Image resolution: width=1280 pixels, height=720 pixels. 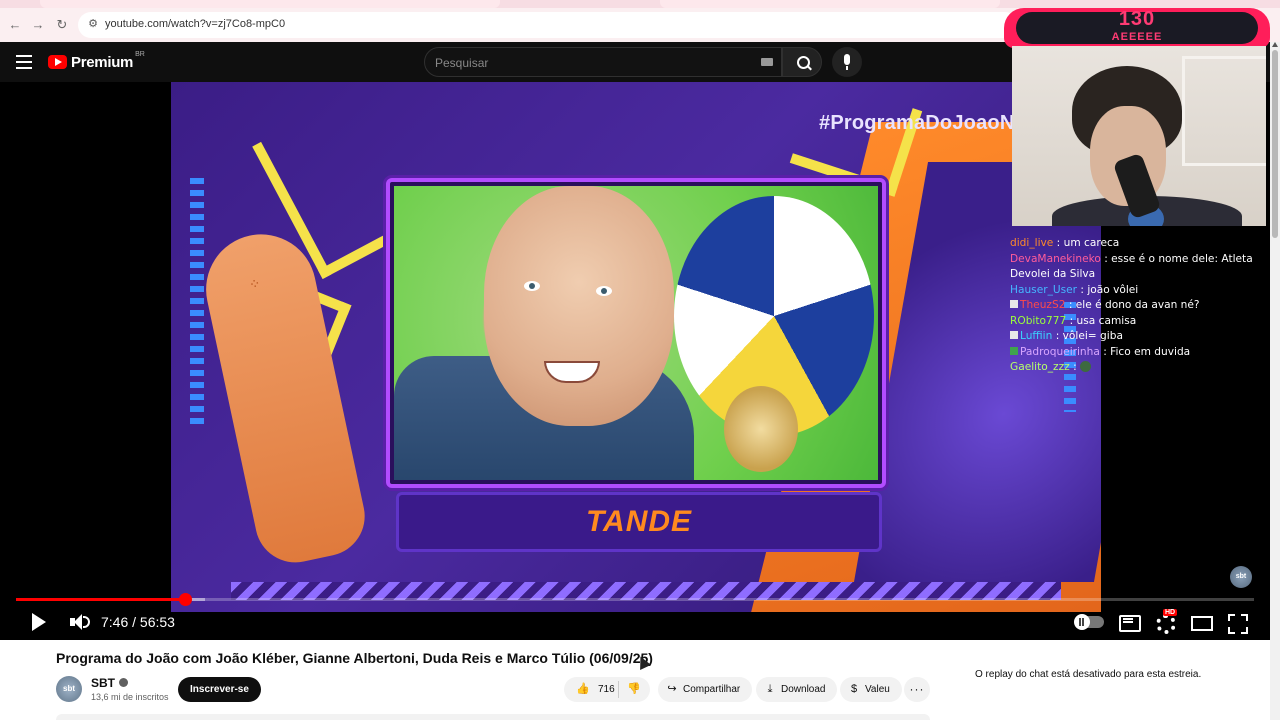 I want to click on menu-icon, so click(x=24, y=62).